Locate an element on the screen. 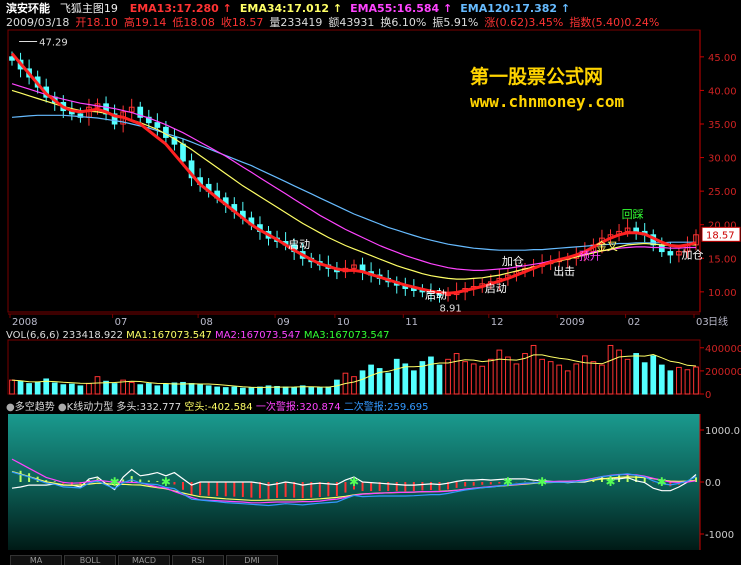  time-tick-label: 2008 is located at coordinates (24, 322).